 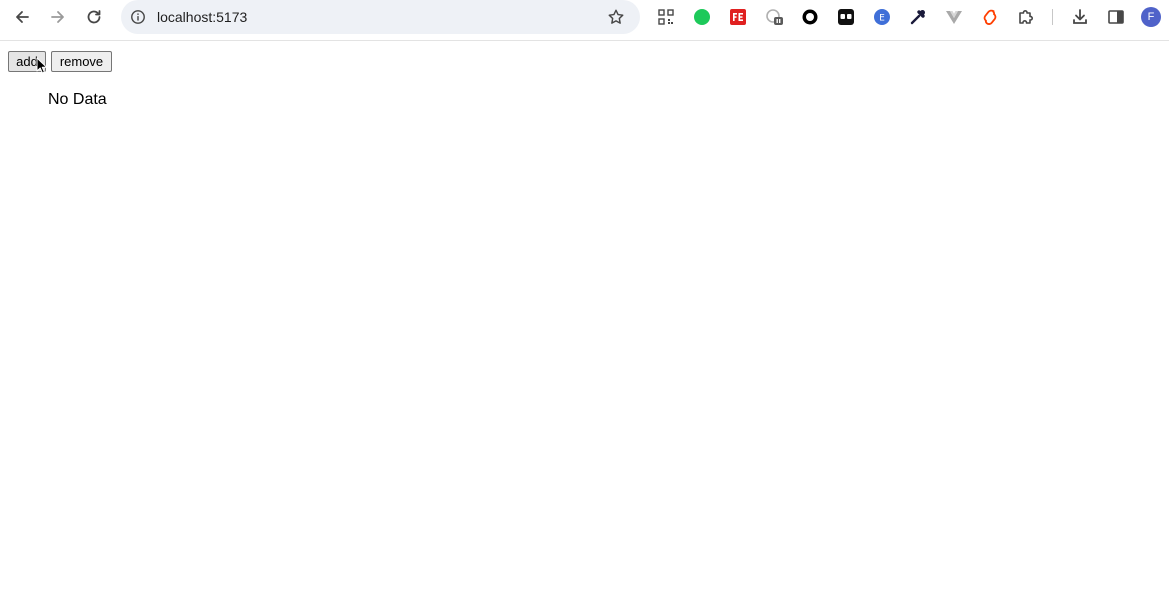 I want to click on side-panel-icon, so click(x=1116, y=17).